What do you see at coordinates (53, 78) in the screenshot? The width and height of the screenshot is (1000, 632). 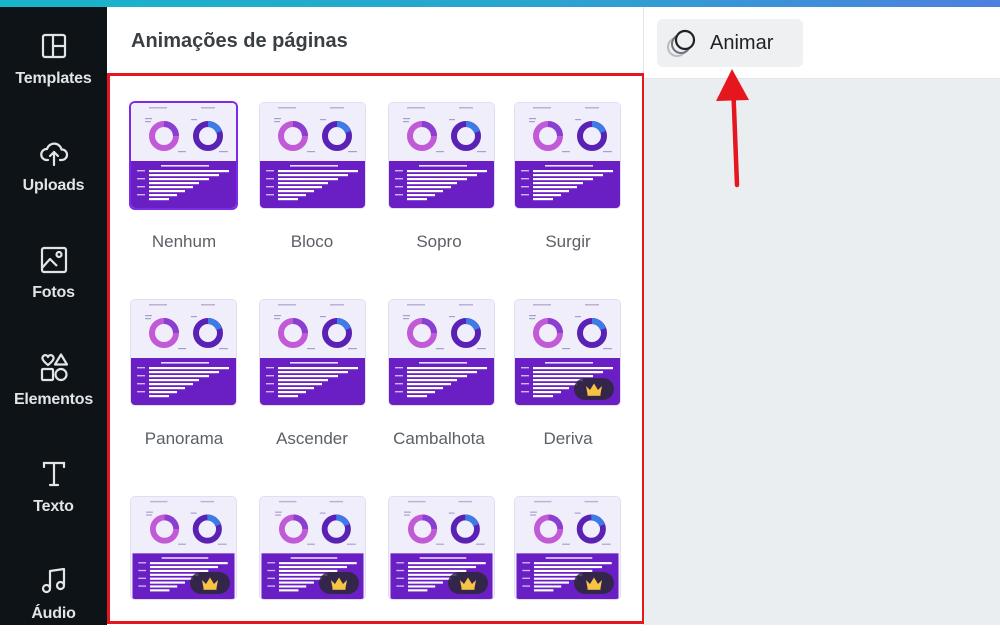 I see `sidebar-item-label: Templates` at bounding box center [53, 78].